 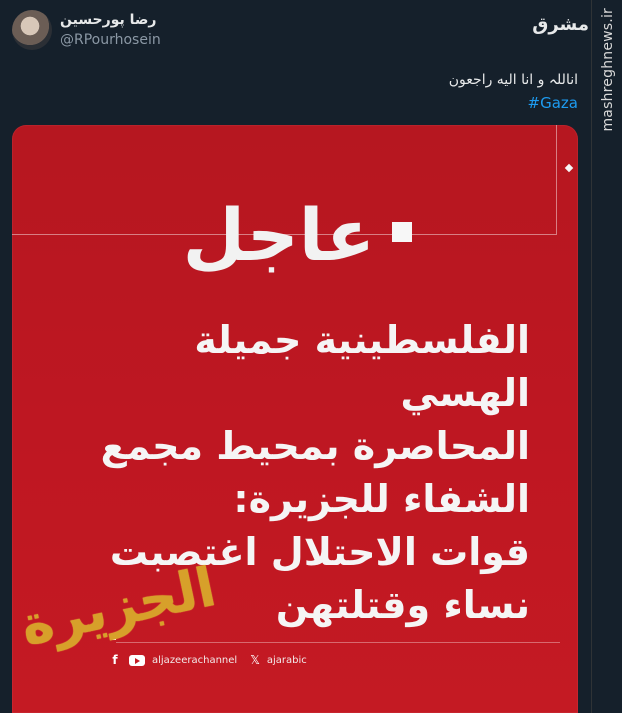 What do you see at coordinates (32, 30) in the screenshot?
I see `avatar` at bounding box center [32, 30].